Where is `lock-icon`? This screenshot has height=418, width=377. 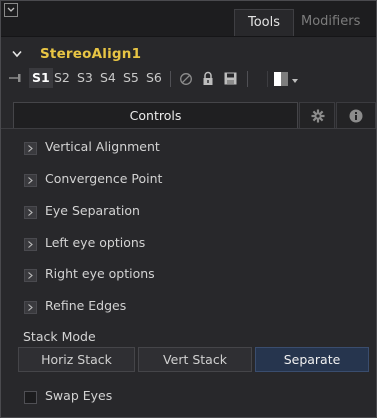 lock-icon is located at coordinates (208, 78).